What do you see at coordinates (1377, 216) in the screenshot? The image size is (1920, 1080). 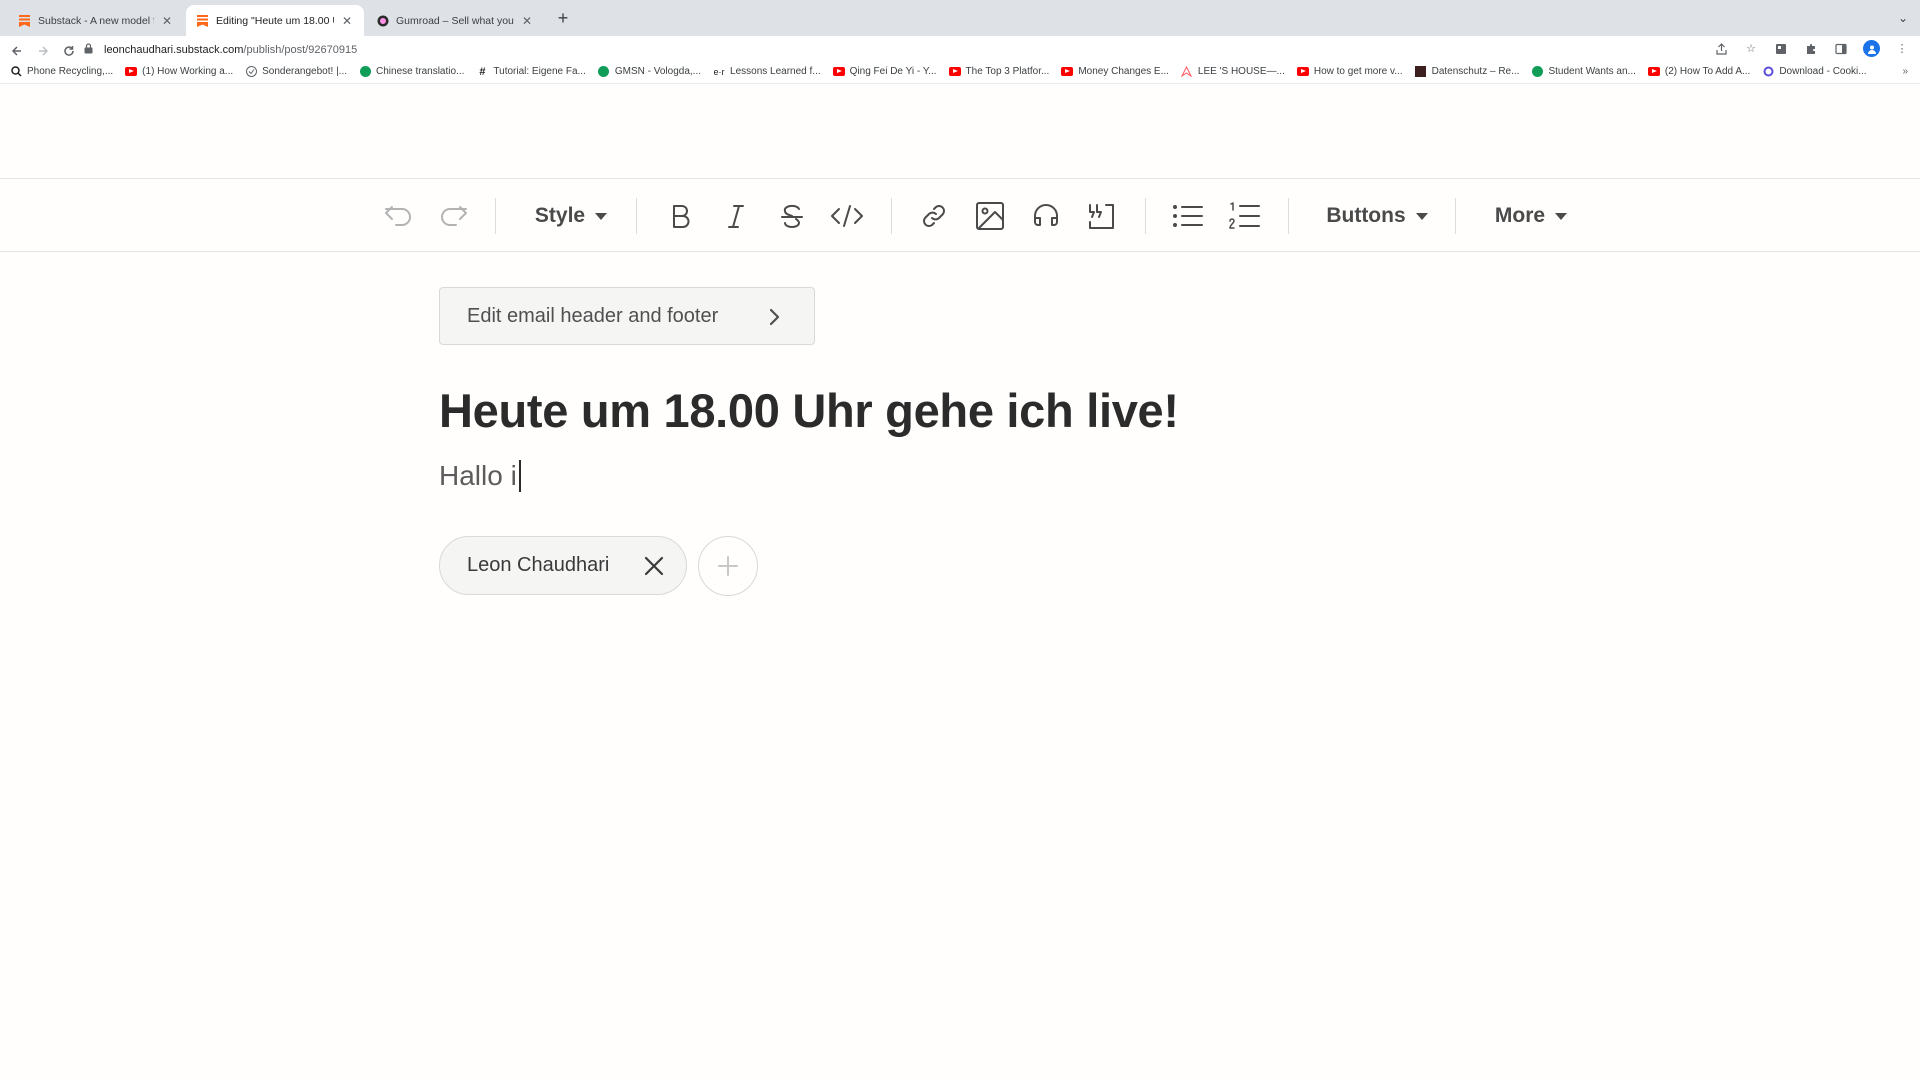 I see `buttons-dropdown: Buttons` at bounding box center [1377, 216].